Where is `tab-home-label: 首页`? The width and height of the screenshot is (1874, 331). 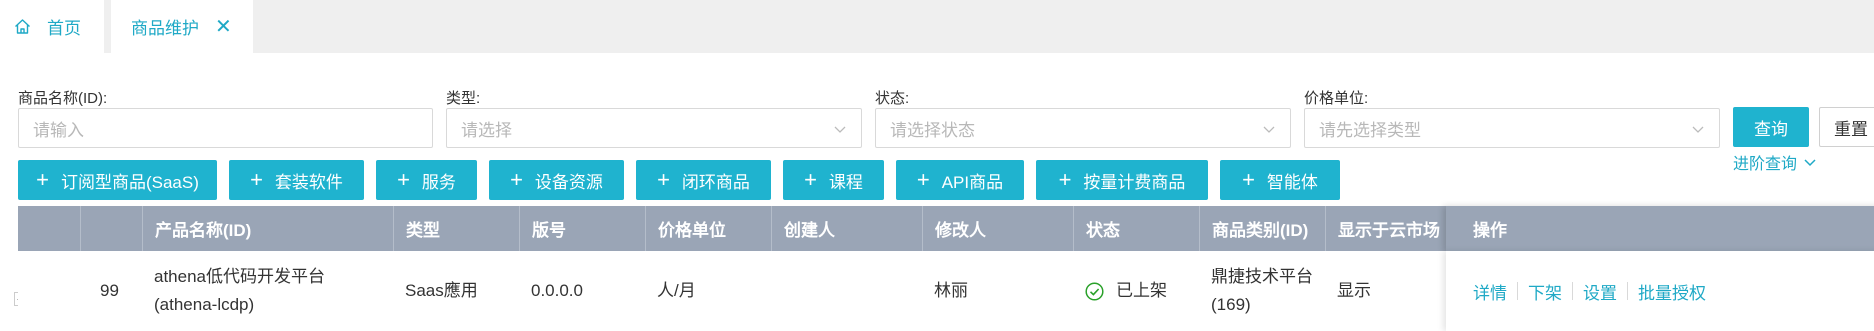
tab-home-label: 首页 is located at coordinates (64, 28).